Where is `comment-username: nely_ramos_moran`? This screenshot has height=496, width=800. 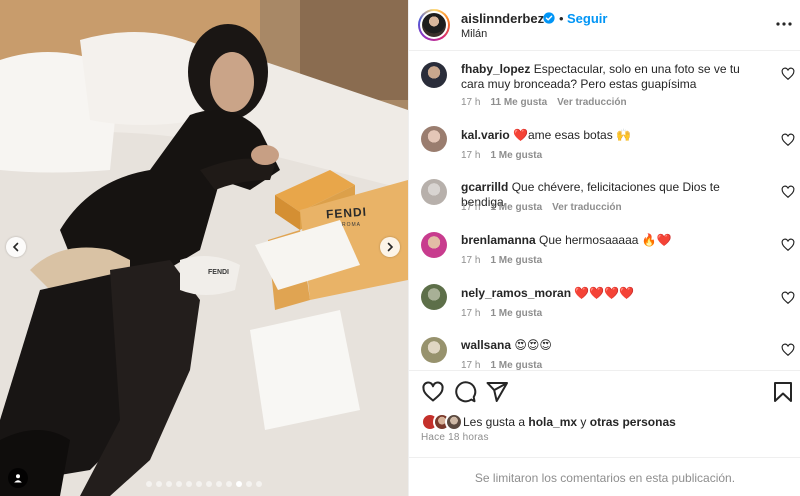 comment-username: nely_ramos_moran is located at coordinates (516, 293).